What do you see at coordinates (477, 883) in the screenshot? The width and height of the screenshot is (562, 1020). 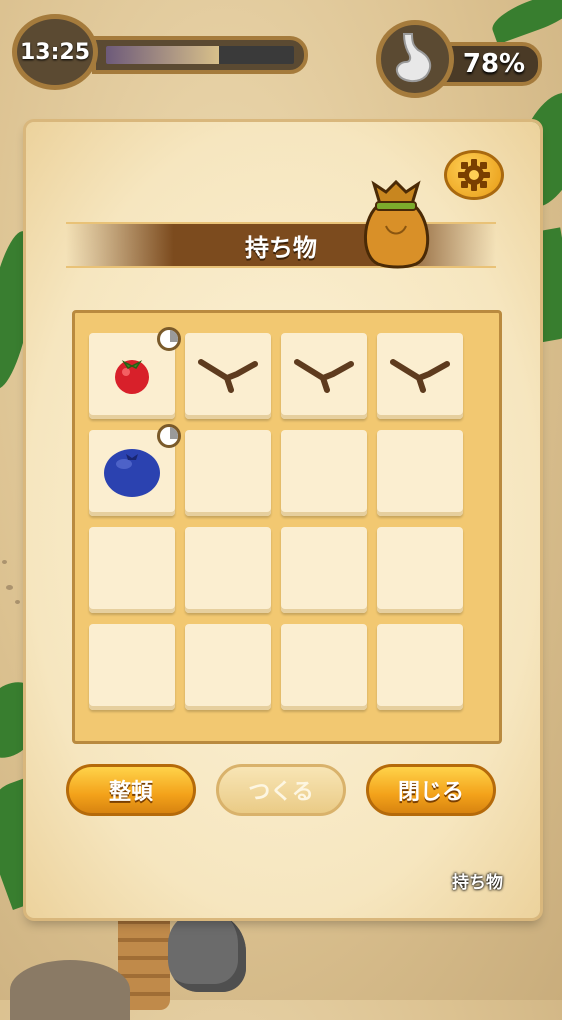 I see `footer-inventory-label: 持ち物` at bounding box center [477, 883].